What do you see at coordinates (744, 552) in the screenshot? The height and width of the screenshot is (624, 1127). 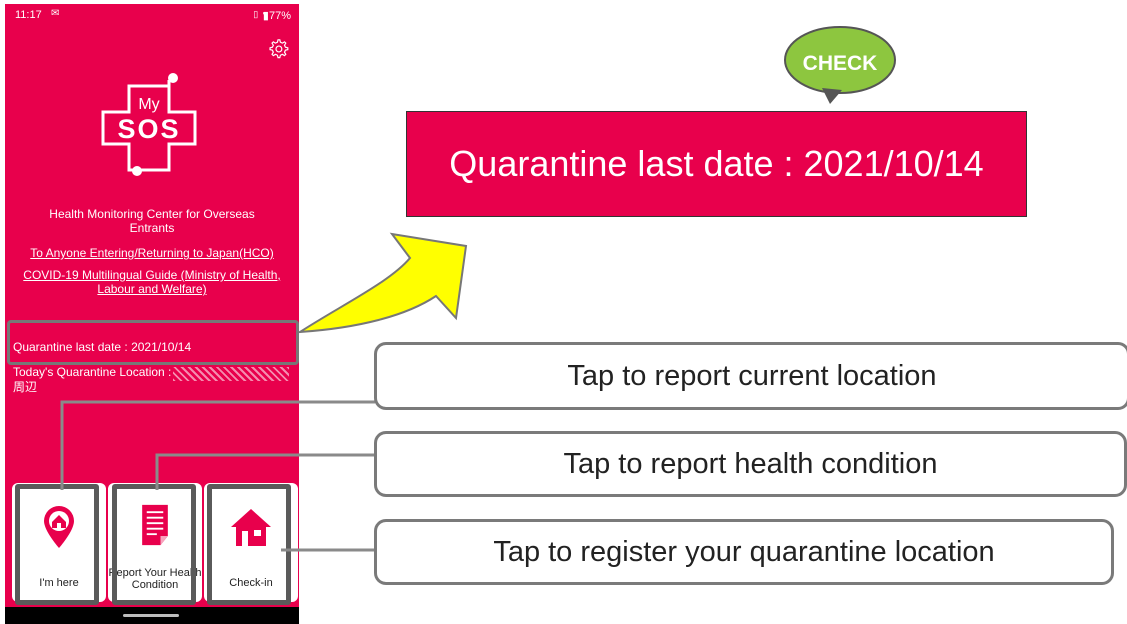 I see `callout-register-location: Tap to register your quarantine location` at bounding box center [744, 552].